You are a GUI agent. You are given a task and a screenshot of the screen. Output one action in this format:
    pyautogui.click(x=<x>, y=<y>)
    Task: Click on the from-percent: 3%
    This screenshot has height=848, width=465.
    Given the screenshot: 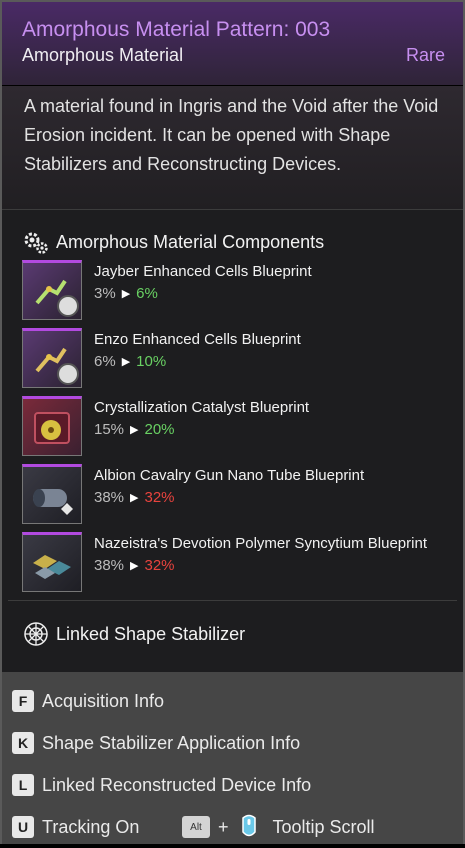 What is the action you would take?
    pyautogui.click(x=105, y=293)
    